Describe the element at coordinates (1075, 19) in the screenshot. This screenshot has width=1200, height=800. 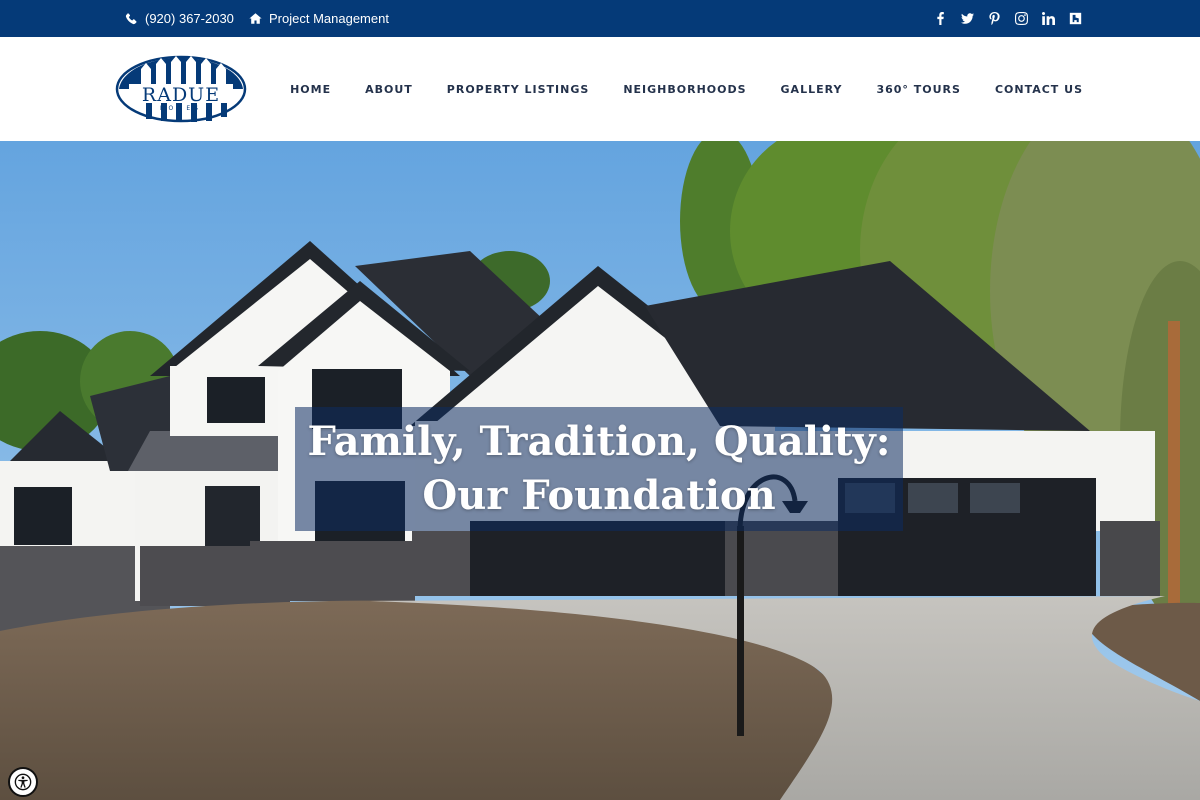
I see `houzz-icon` at that location.